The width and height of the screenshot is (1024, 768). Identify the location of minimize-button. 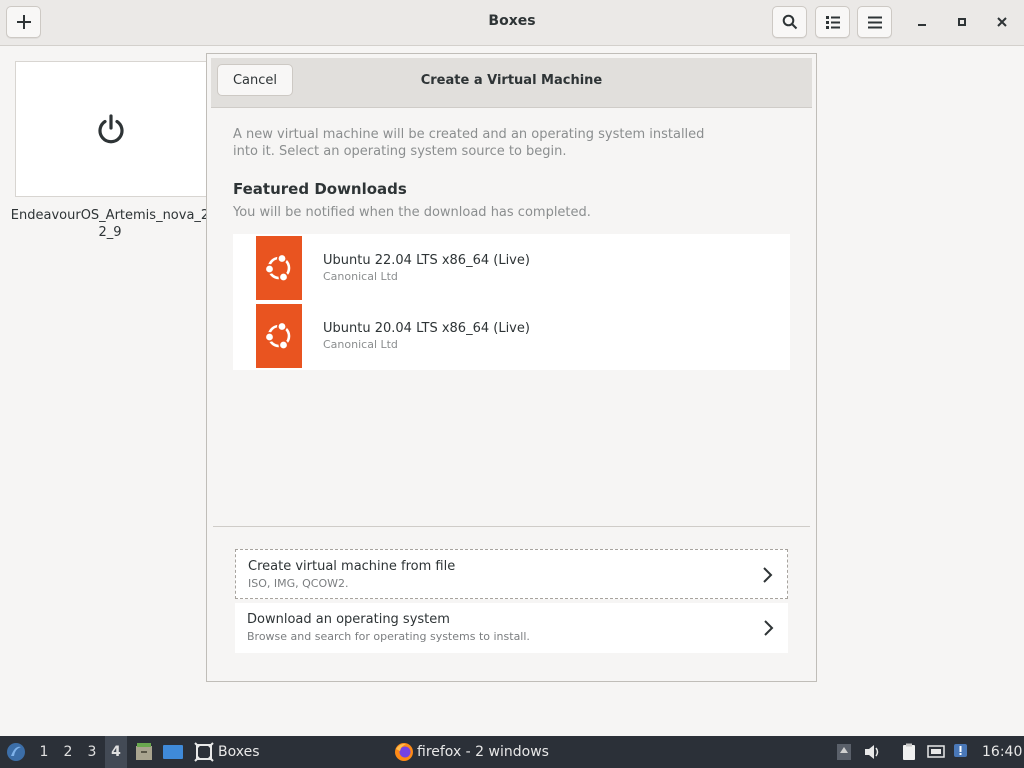
(922, 22).